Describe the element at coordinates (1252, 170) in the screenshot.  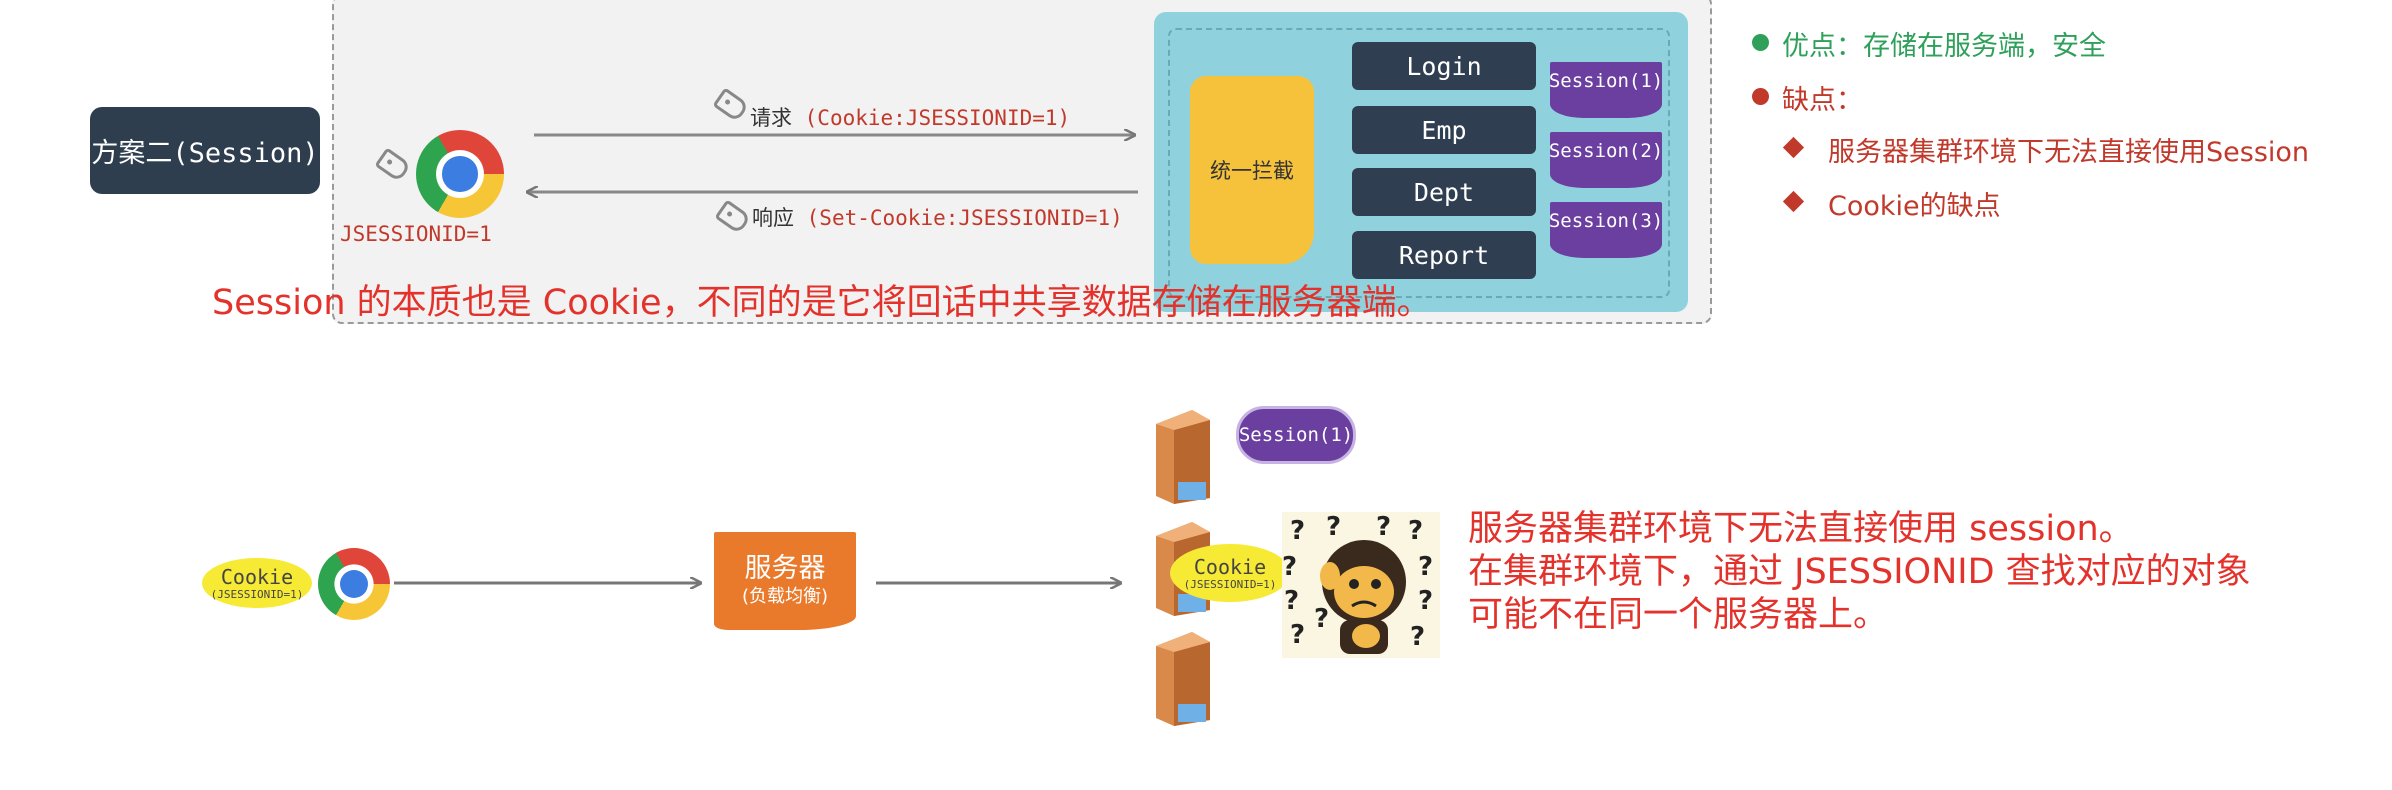
I see `interceptor-box: 统一拦截` at that location.